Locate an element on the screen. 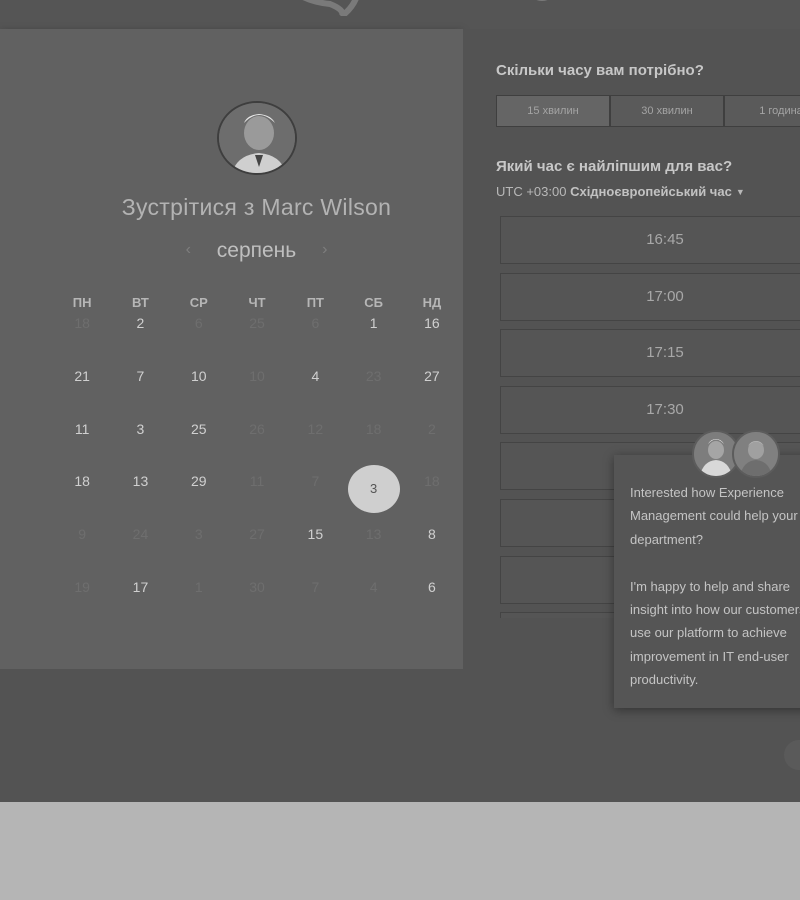  calendar-day: 16 is located at coordinates (432, 341).